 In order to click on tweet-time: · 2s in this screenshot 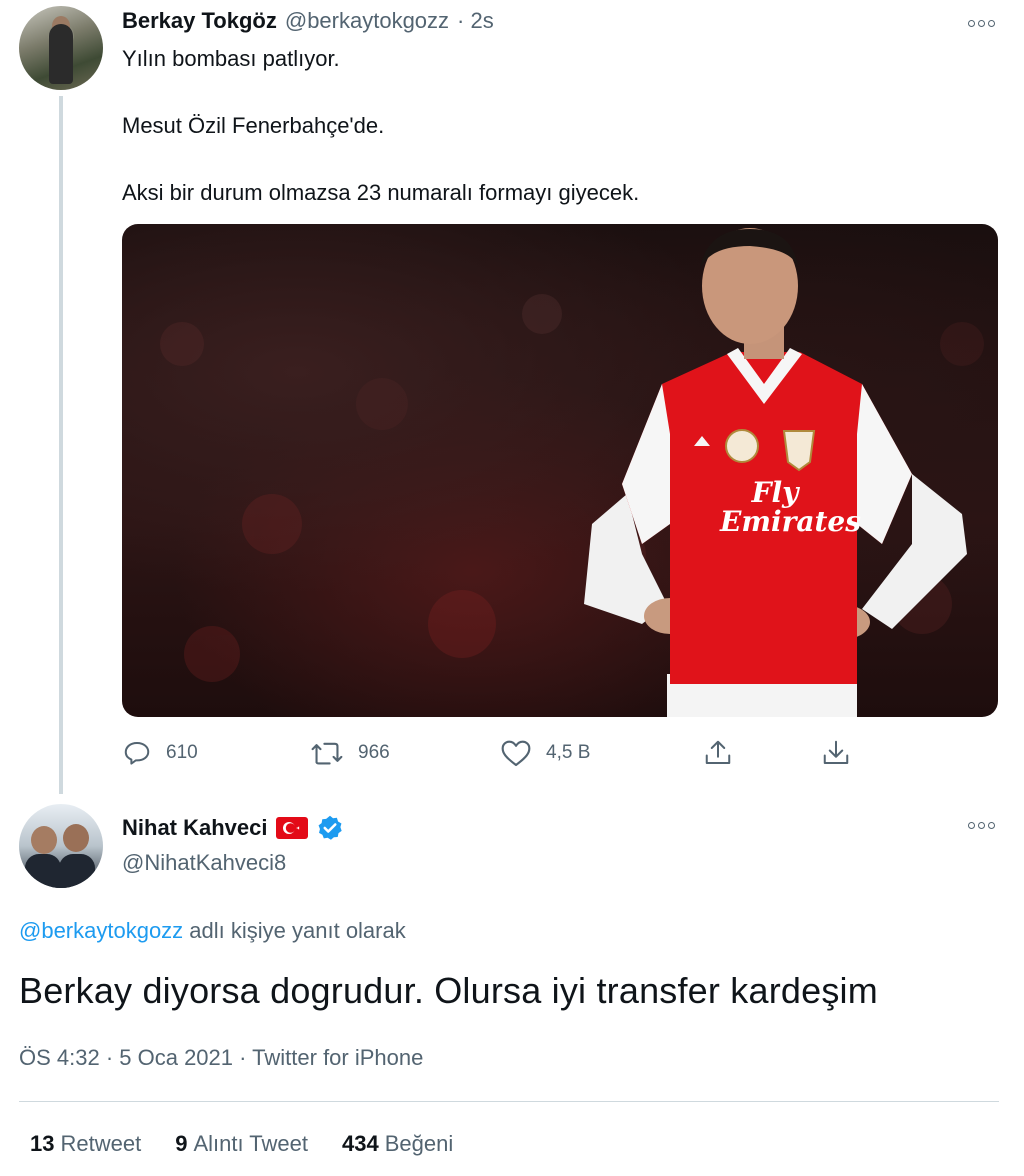, I will do `click(475, 21)`.